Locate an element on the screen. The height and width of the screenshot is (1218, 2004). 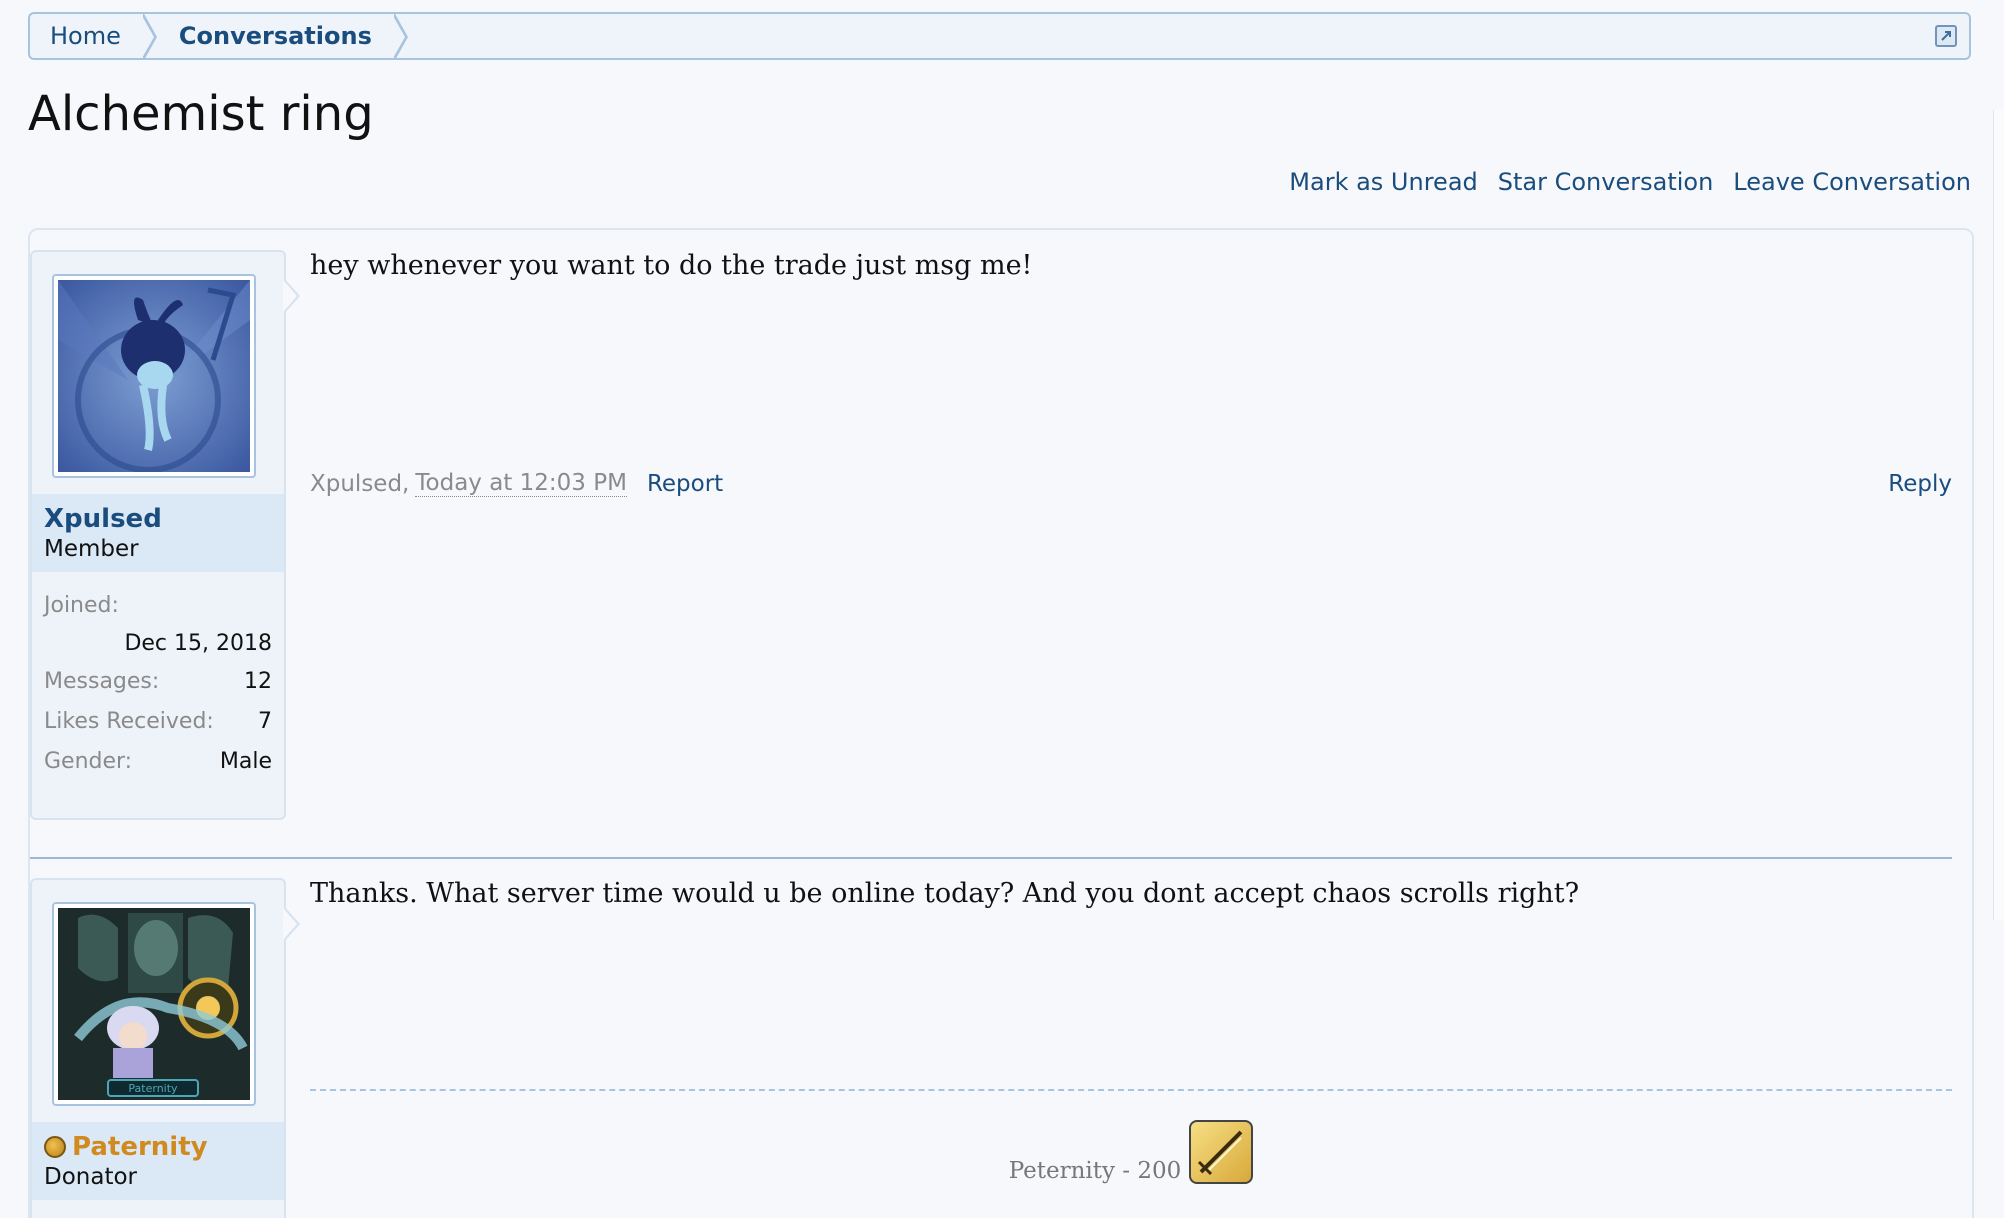
username: Xpulsed is located at coordinates (158, 519).